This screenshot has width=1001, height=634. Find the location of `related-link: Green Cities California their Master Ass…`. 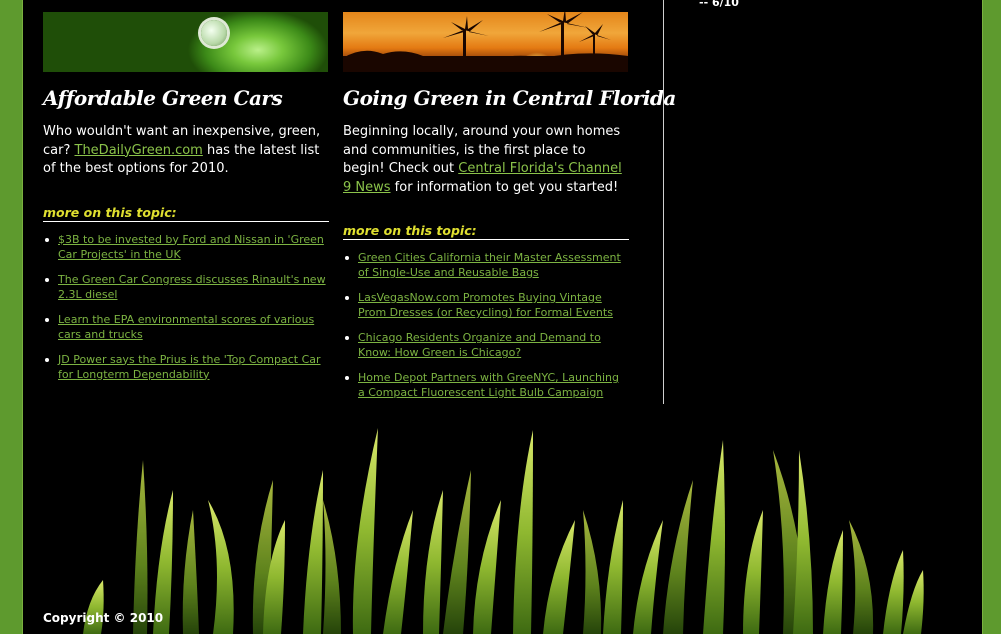

related-link: Green Cities California their Master Ass… is located at coordinates (489, 265).